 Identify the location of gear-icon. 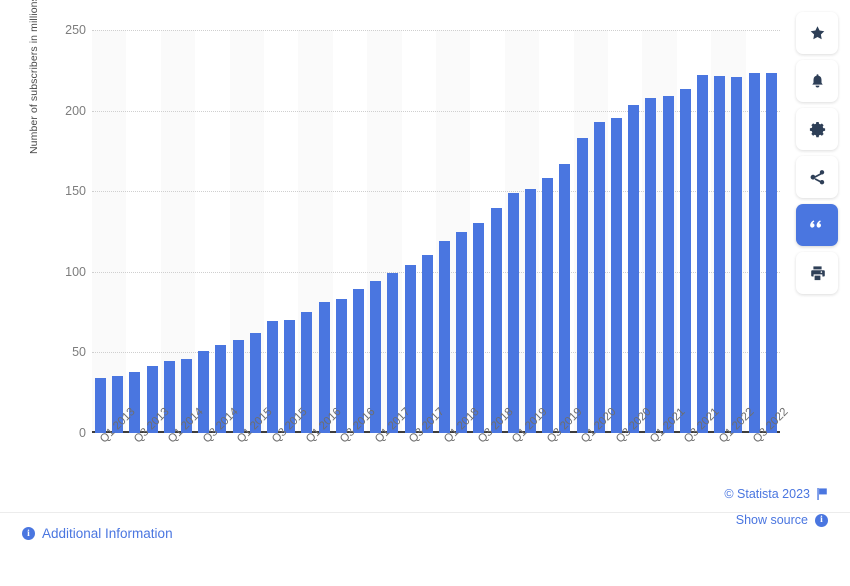
(817, 129).